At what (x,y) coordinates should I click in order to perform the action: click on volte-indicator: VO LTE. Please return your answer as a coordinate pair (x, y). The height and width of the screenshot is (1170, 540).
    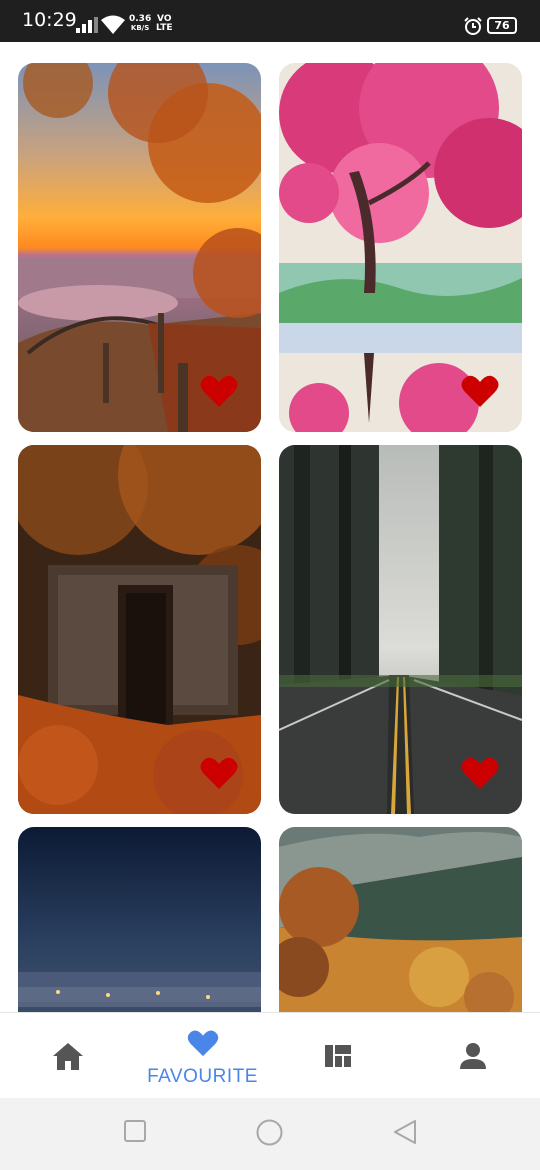
    Looking at the image, I should click on (164, 23).